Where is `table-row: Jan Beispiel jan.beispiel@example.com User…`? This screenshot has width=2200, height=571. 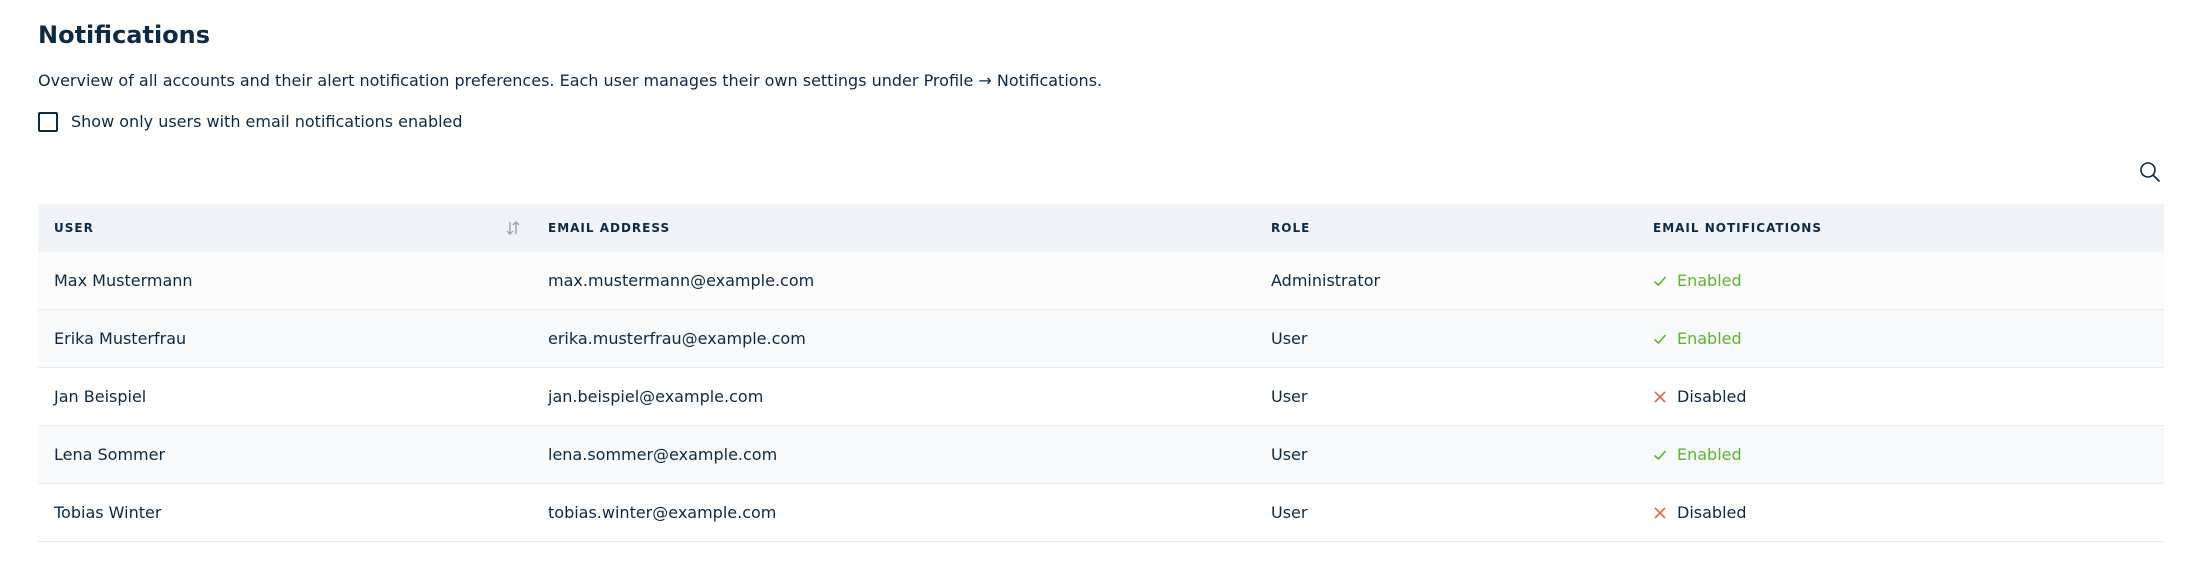 table-row: Jan Beispiel jan.beispiel@example.com User… is located at coordinates (1101, 397).